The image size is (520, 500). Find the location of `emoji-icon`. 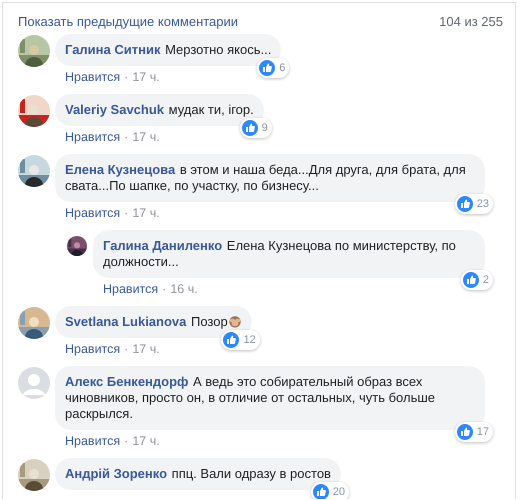

emoji-icon is located at coordinates (235, 321).